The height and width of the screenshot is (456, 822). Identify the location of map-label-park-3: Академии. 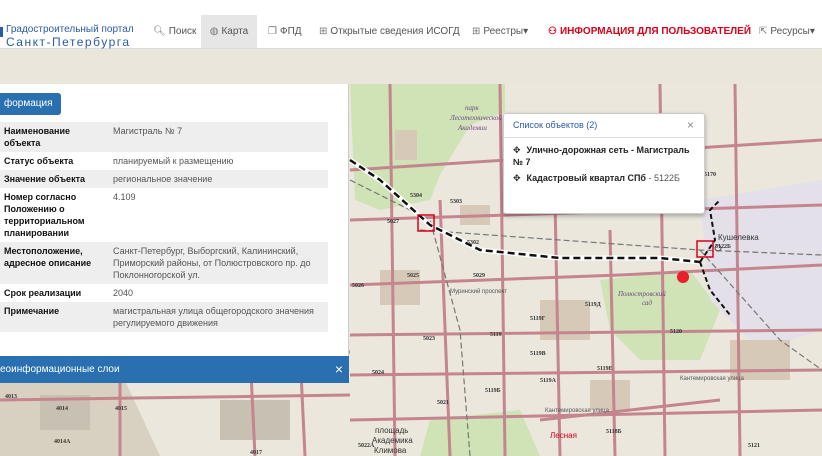
(472, 128).